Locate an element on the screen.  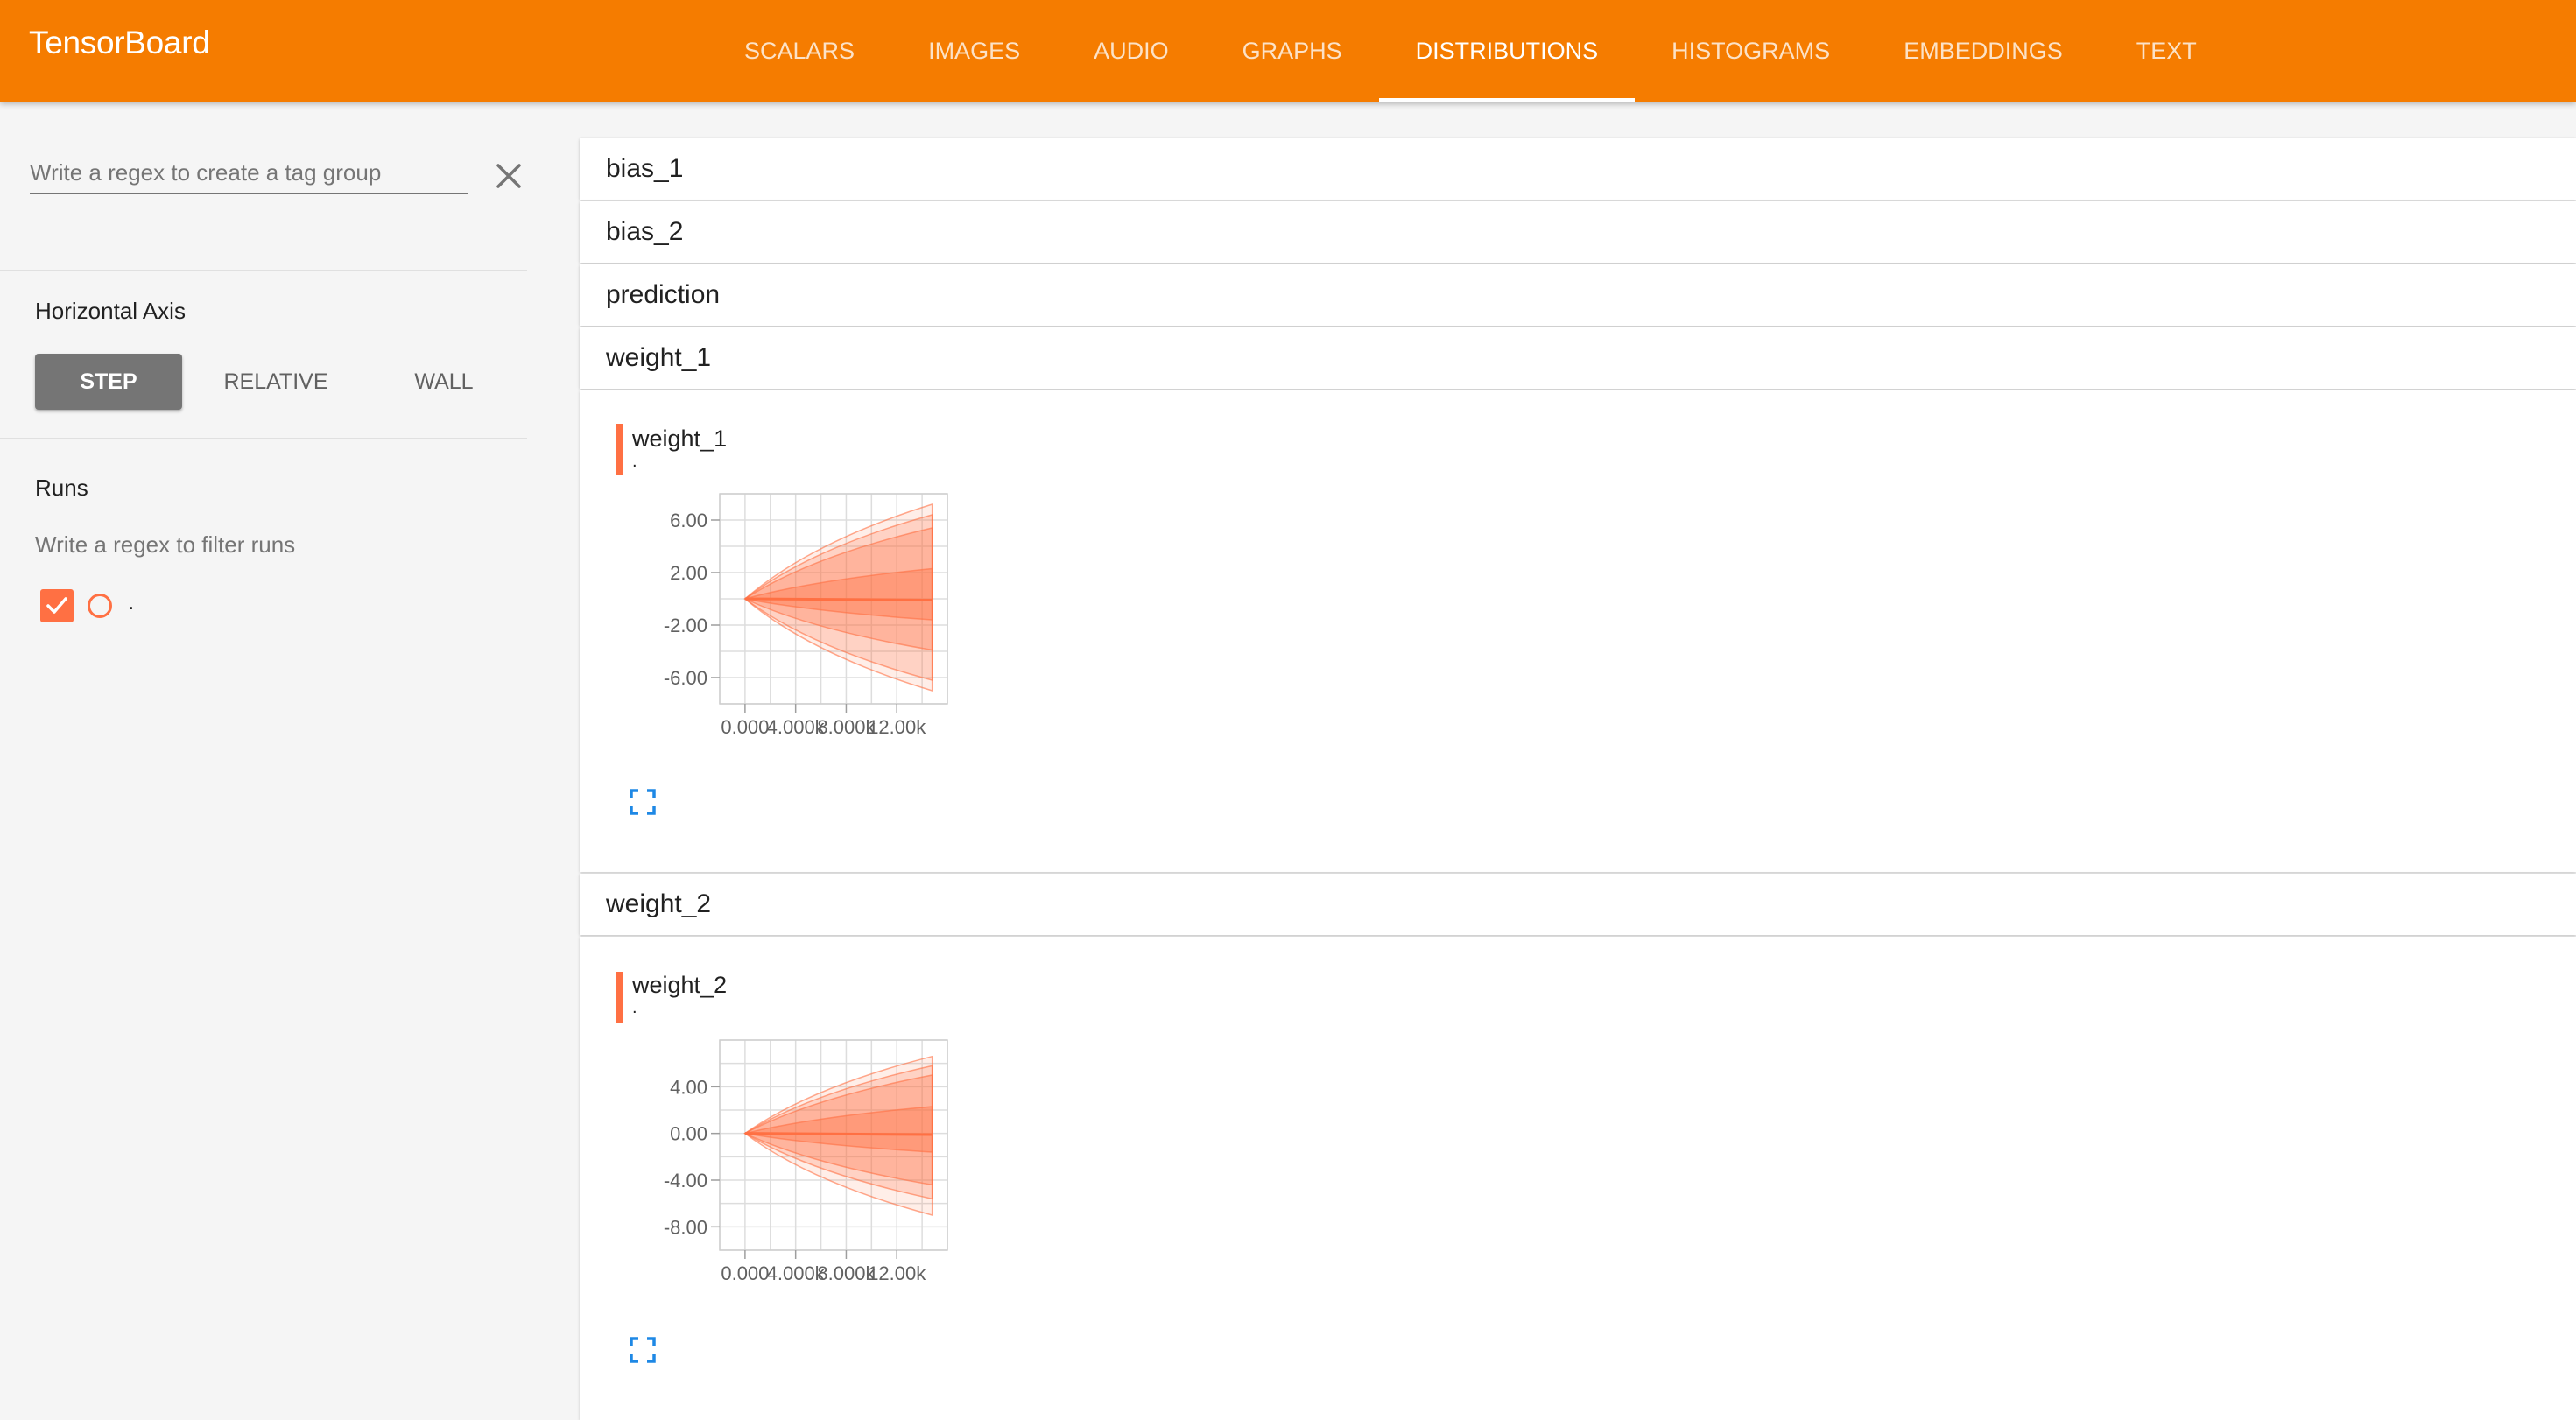
pane-title: prediction is located at coordinates (663, 295).